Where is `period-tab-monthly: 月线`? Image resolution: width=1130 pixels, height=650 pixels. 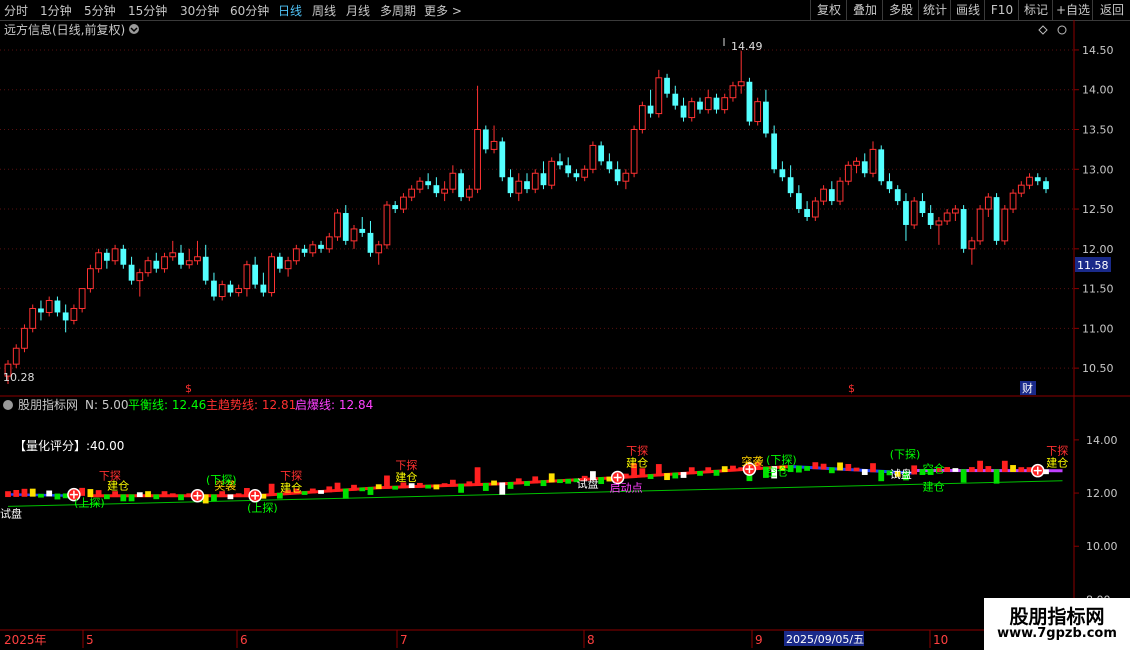
period-tab-monthly: 月线 is located at coordinates (358, 10).